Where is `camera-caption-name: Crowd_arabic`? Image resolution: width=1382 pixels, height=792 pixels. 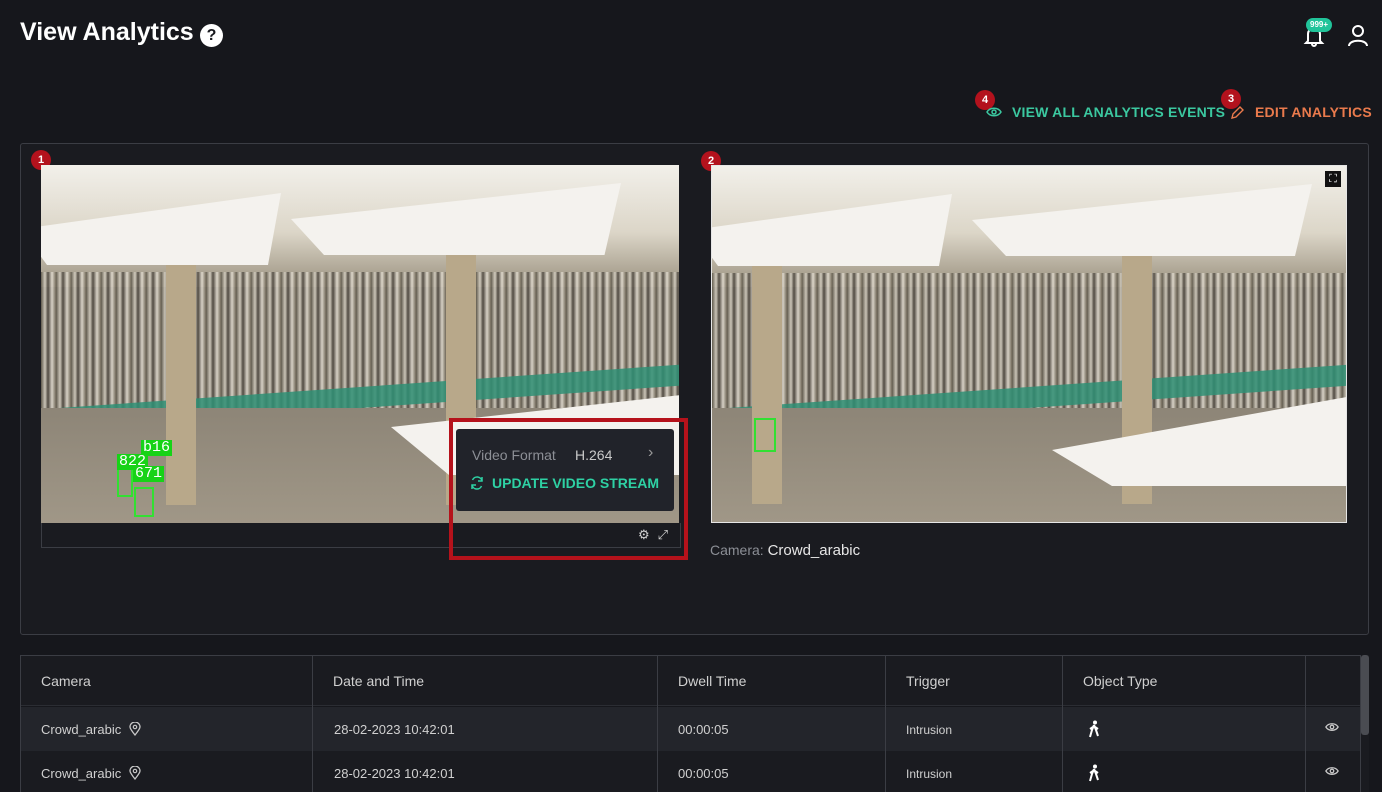
camera-caption-name: Crowd_arabic is located at coordinates (814, 550).